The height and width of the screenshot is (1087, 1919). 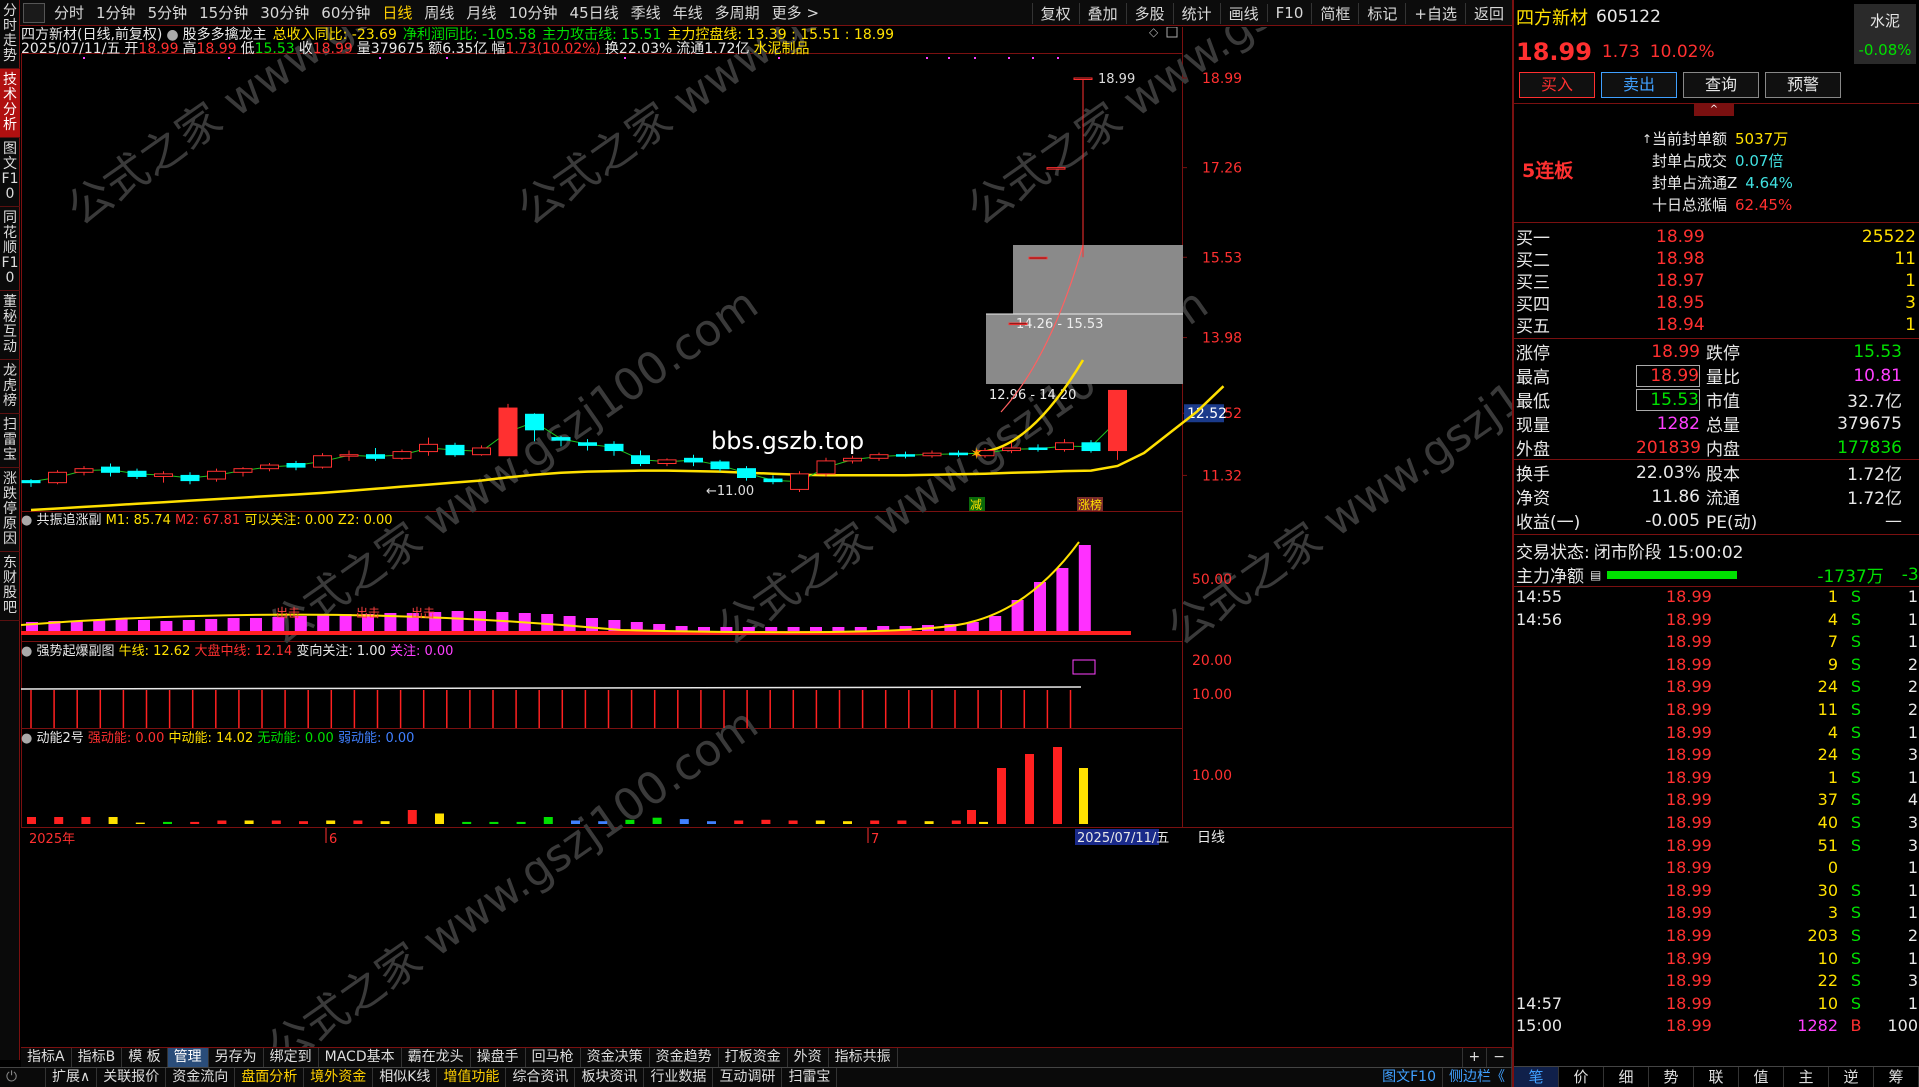 What do you see at coordinates (1499, 1057) in the screenshot?
I see `zoom-out-button: −` at bounding box center [1499, 1057].